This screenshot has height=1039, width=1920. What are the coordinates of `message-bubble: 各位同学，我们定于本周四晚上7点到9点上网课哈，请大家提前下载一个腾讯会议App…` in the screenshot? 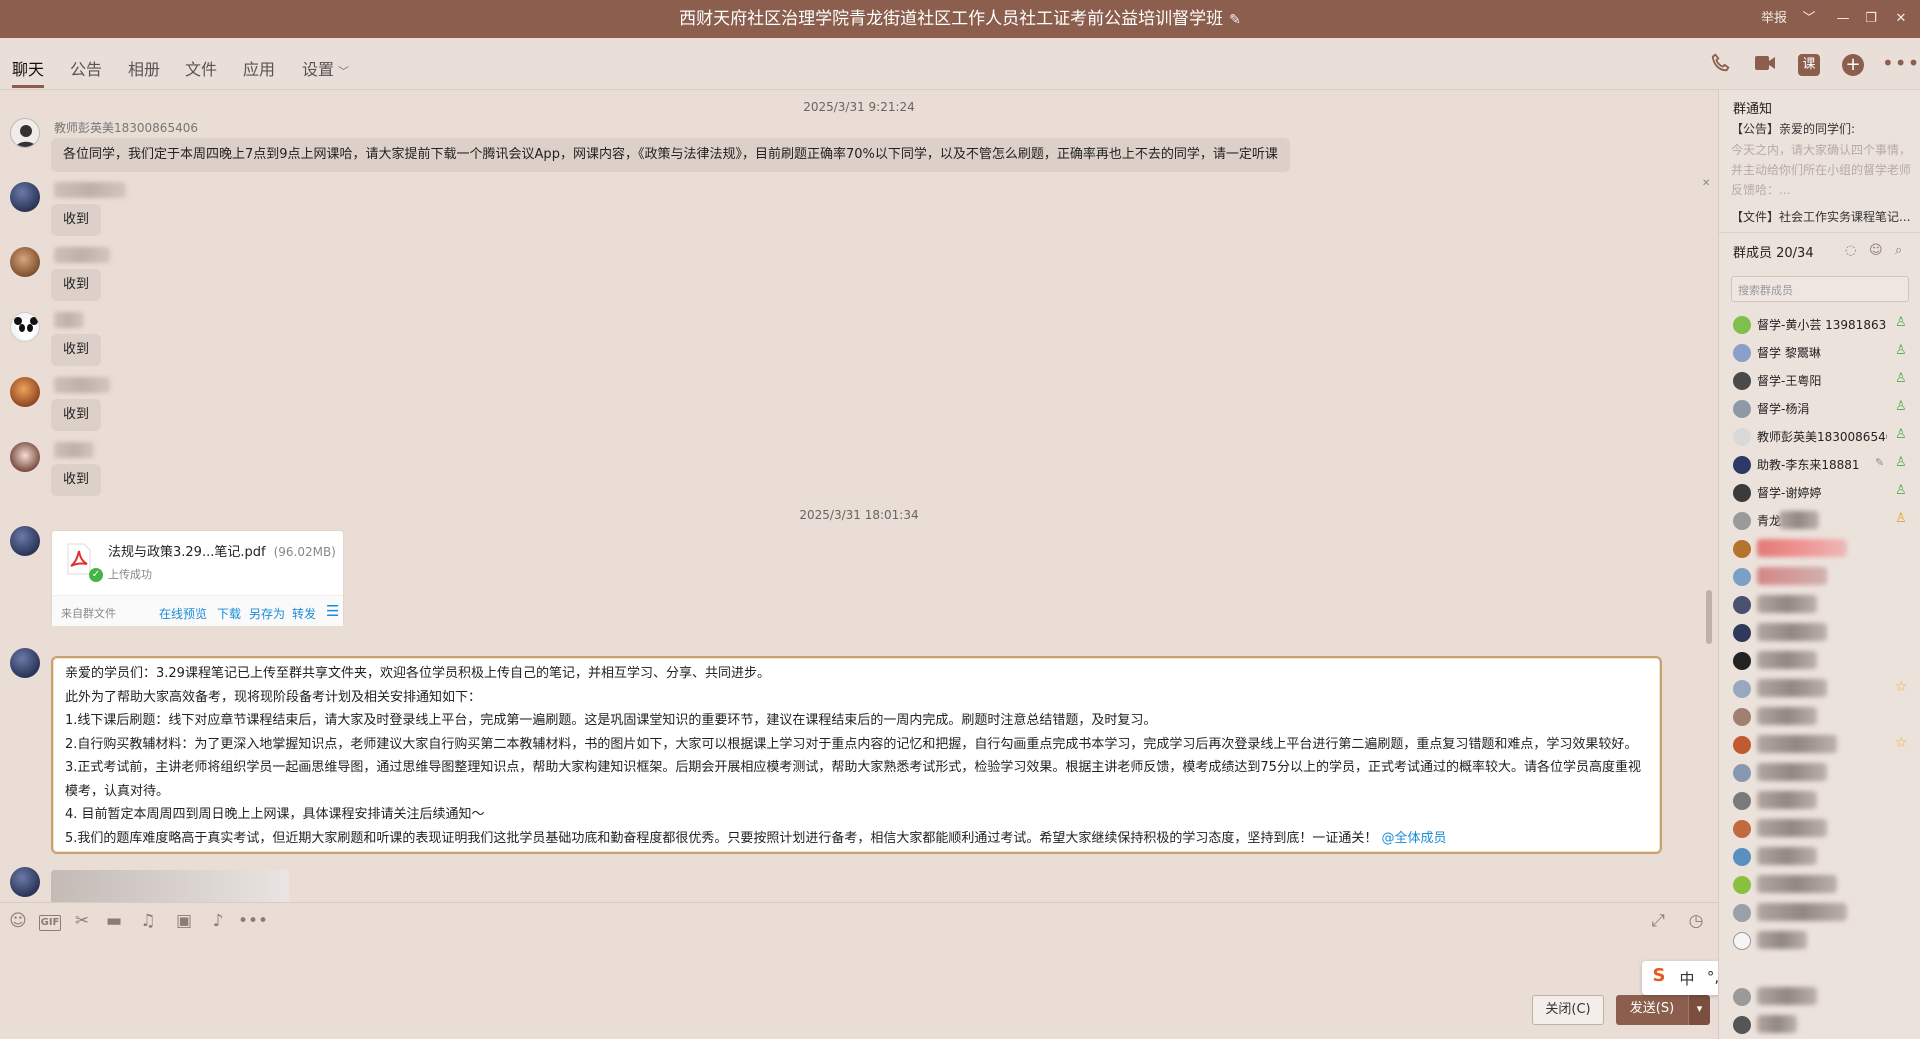 It's located at (670, 155).